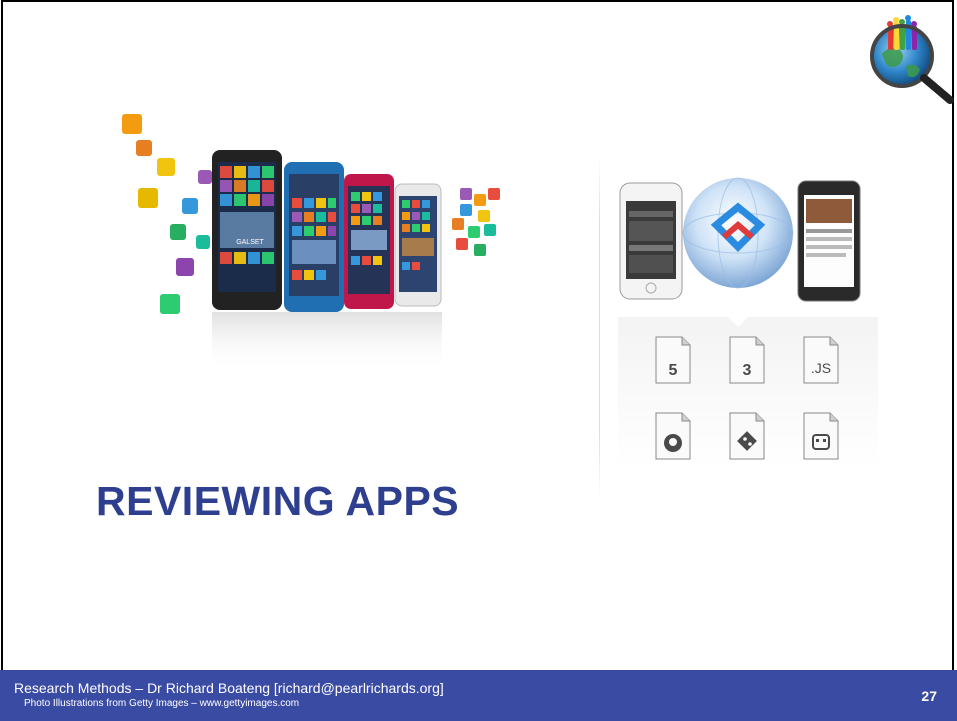 The height and width of the screenshot is (721, 957). I want to click on html5-label: 5, so click(673, 370).